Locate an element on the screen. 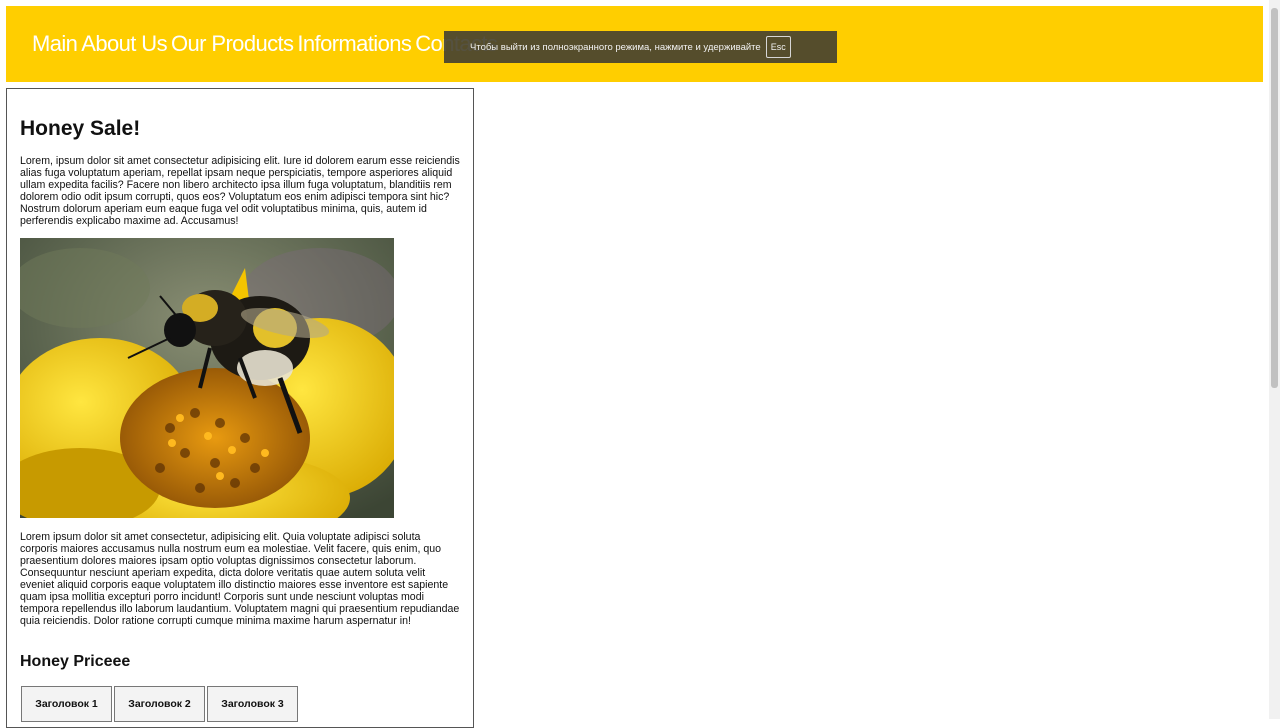  esc-key-badge: Esc is located at coordinates (778, 47).